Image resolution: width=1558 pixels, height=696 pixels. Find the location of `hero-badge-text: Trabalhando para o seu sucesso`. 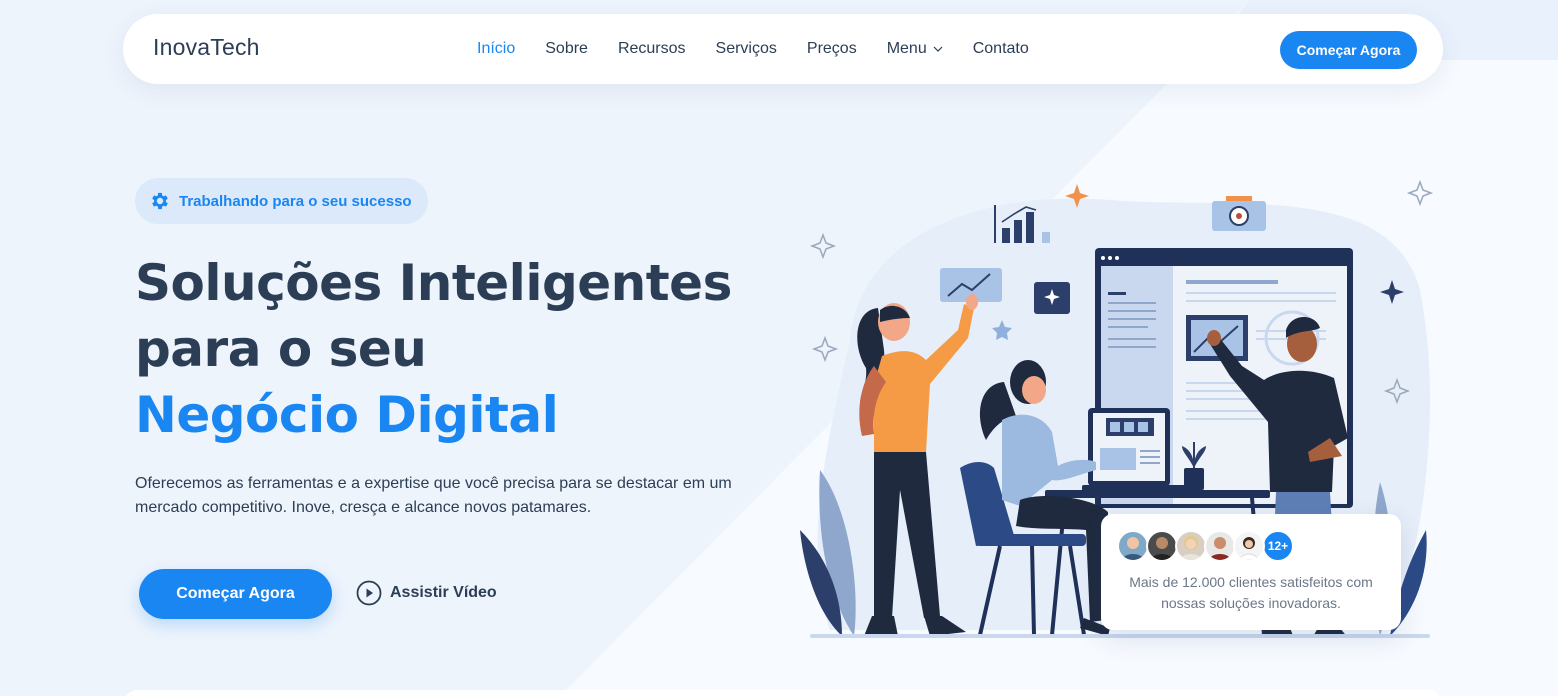

hero-badge-text: Trabalhando para o seu sucesso is located at coordinates (295, 201).